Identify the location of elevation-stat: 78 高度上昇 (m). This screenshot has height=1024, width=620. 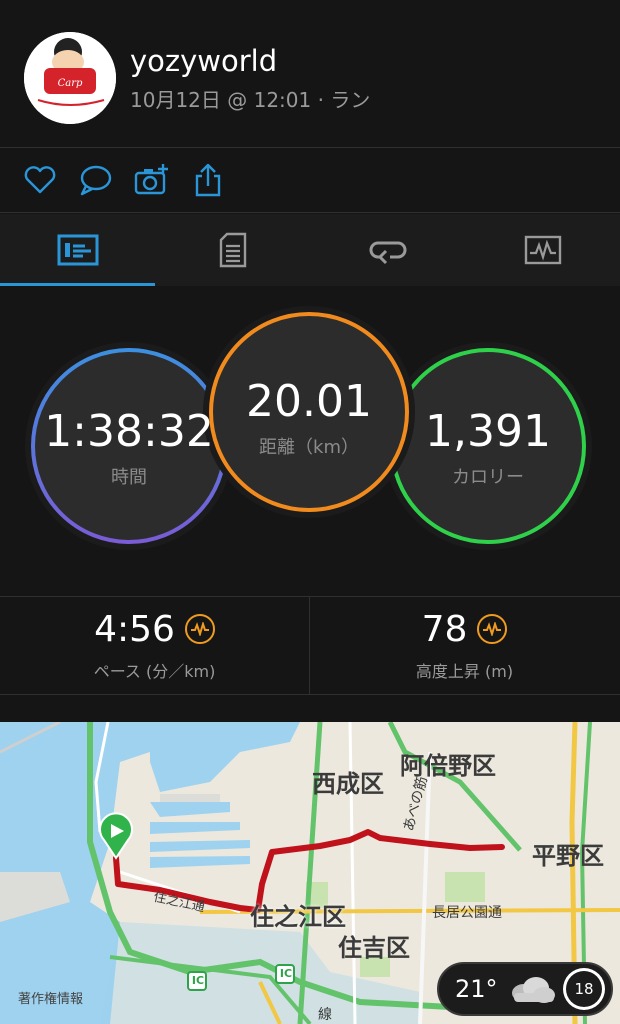
(464, 645).